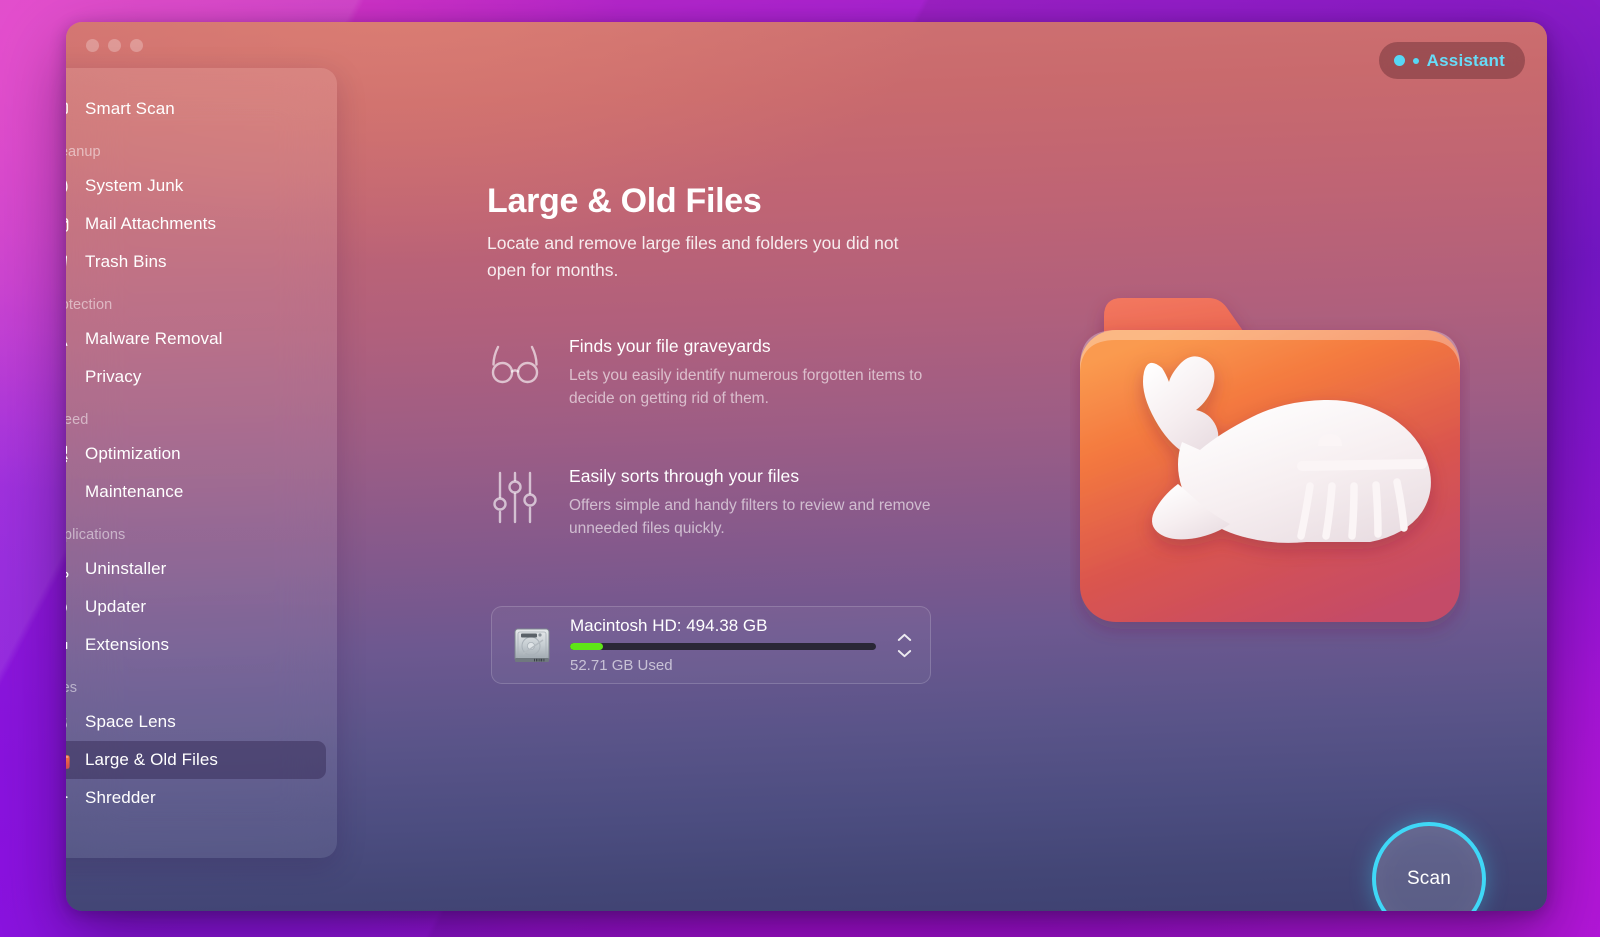 This screenshot has height=937, width=1600. I want to click on sidebar: Smart Scan Cleanup System Junk, so click(201, 463).